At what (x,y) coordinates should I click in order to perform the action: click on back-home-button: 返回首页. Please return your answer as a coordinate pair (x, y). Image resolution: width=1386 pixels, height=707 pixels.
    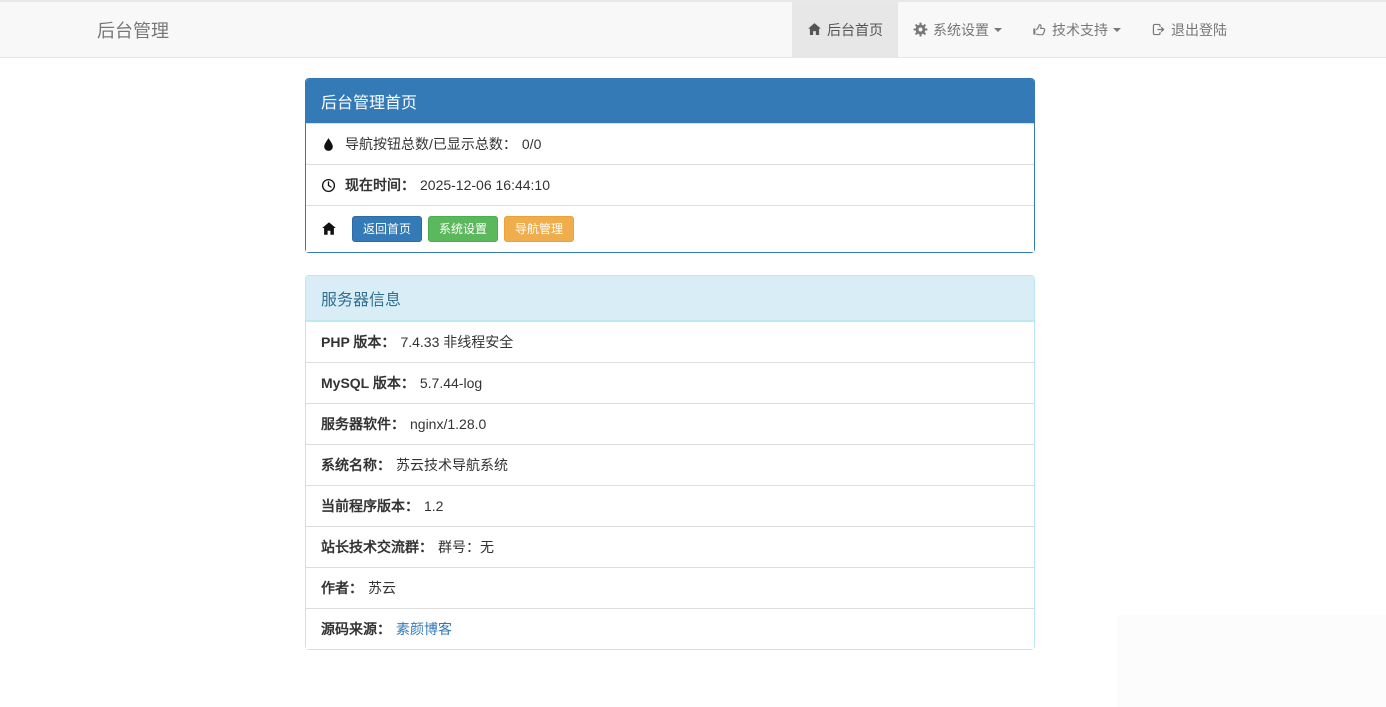
    Looking at the image, I should click on (387, 229).